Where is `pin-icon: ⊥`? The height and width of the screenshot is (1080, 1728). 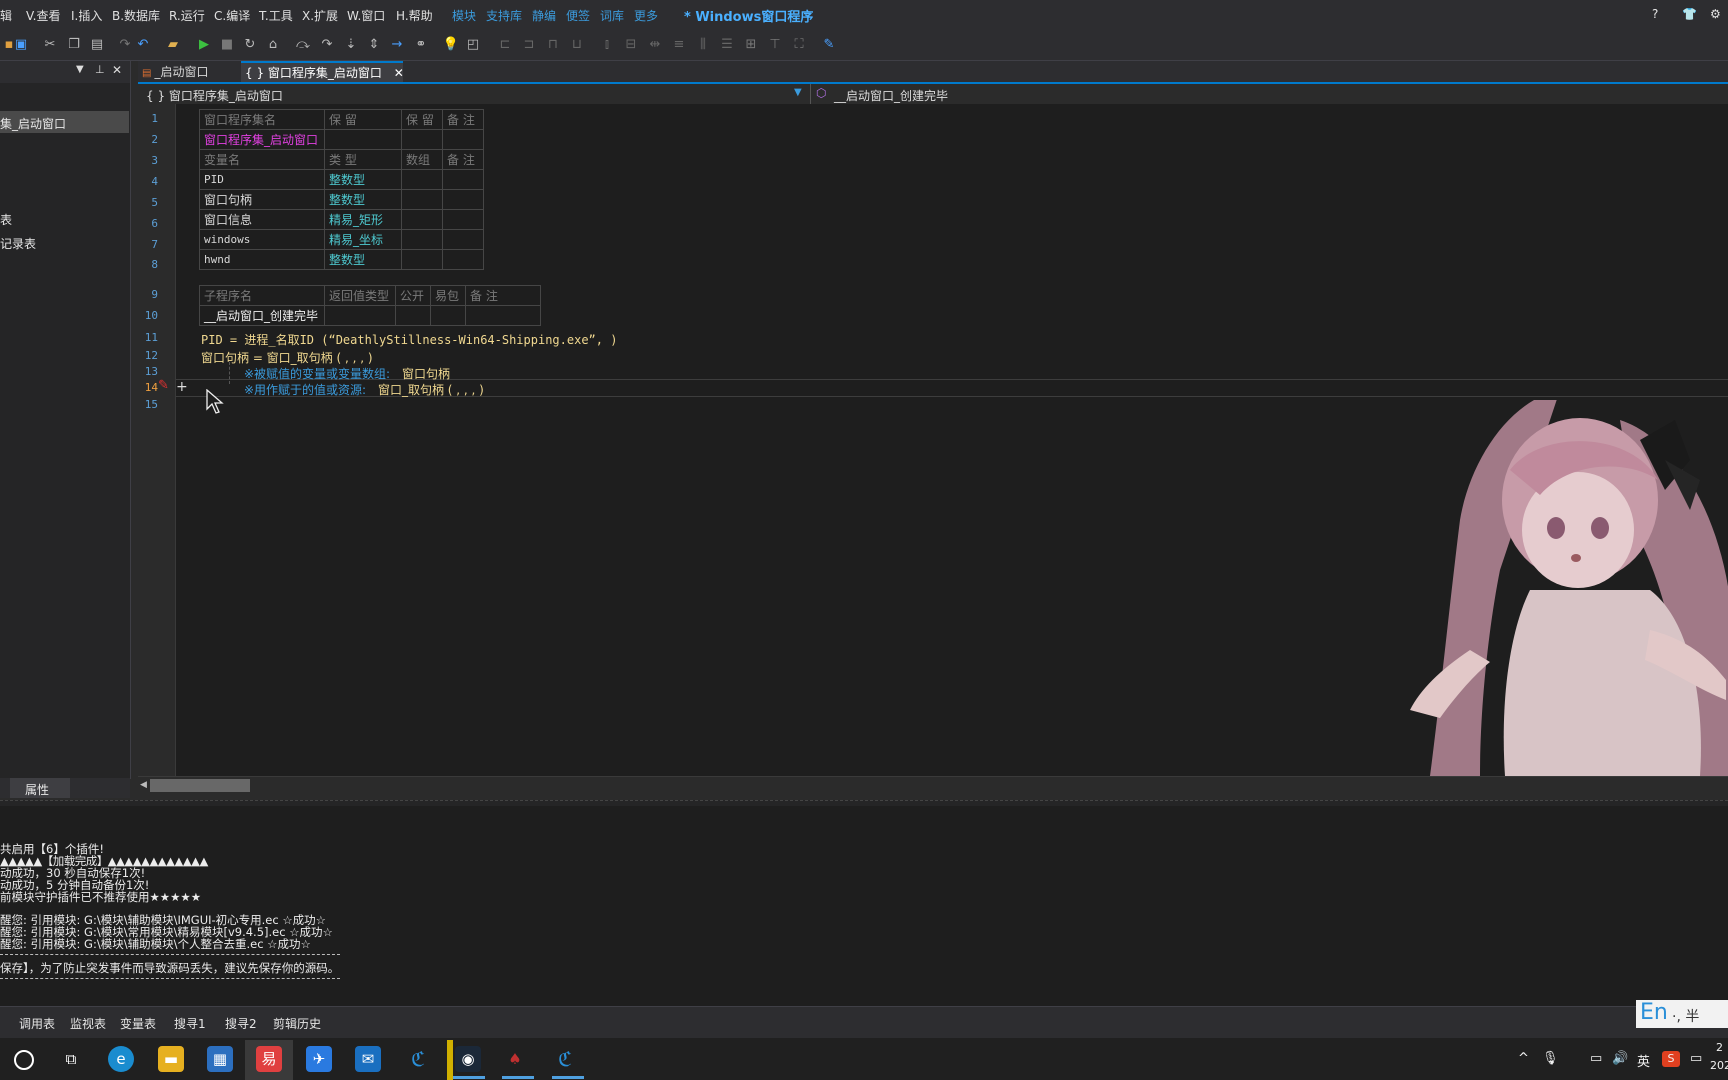 pin-icon: ⊥ is located at coordinates (100, 69).